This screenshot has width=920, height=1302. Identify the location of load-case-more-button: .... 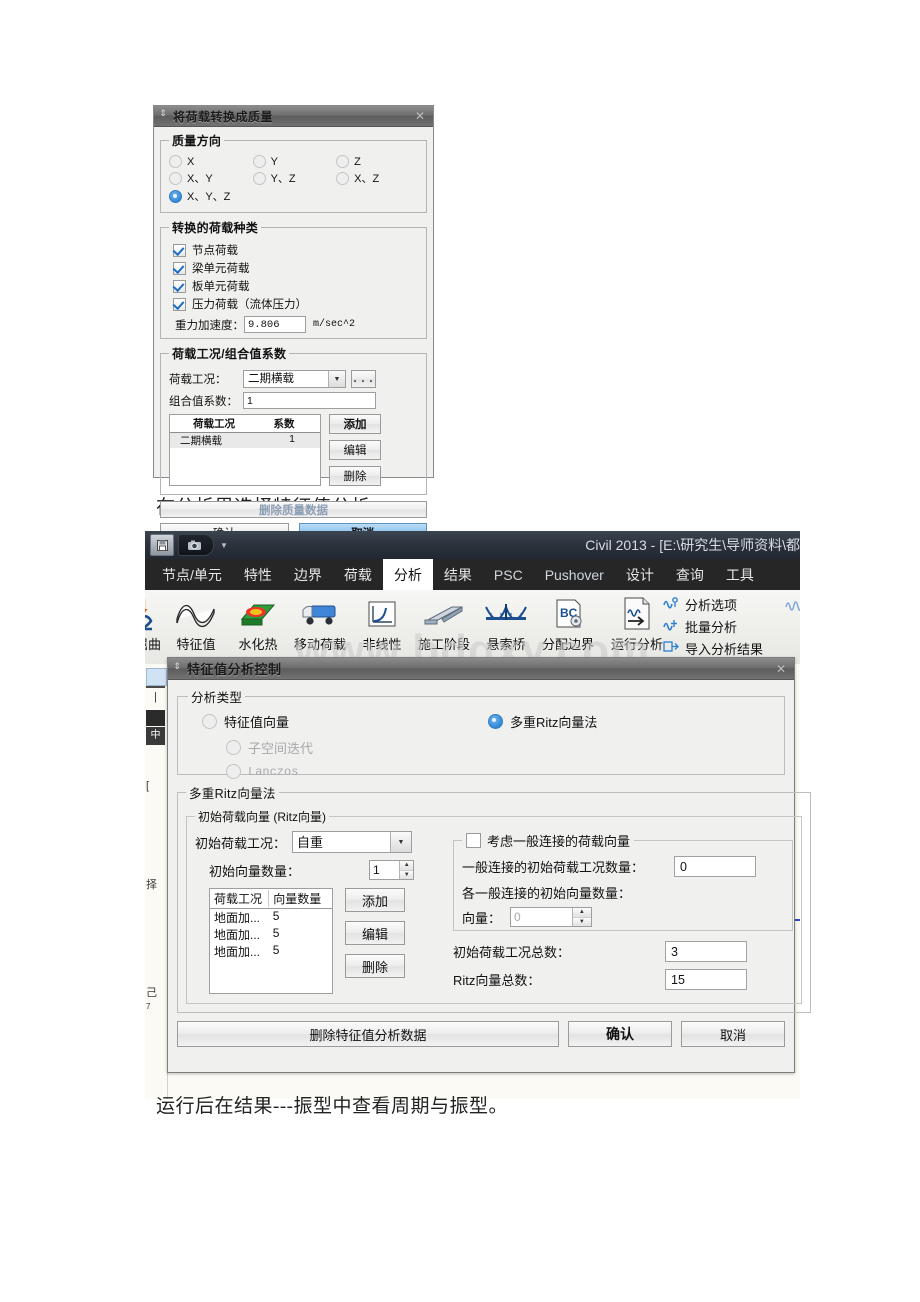
(363, 379).